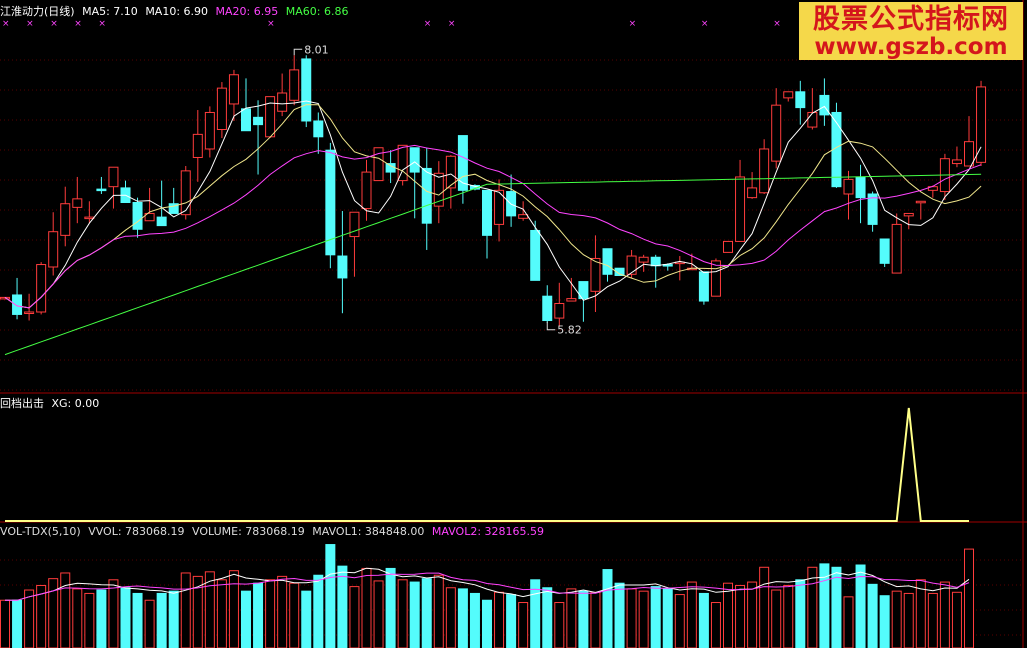  What do you see at coordinates (911, 19) in the screenshot?
I see `watermark-text: 股票公式指标网` at bounding box center [911, 19].